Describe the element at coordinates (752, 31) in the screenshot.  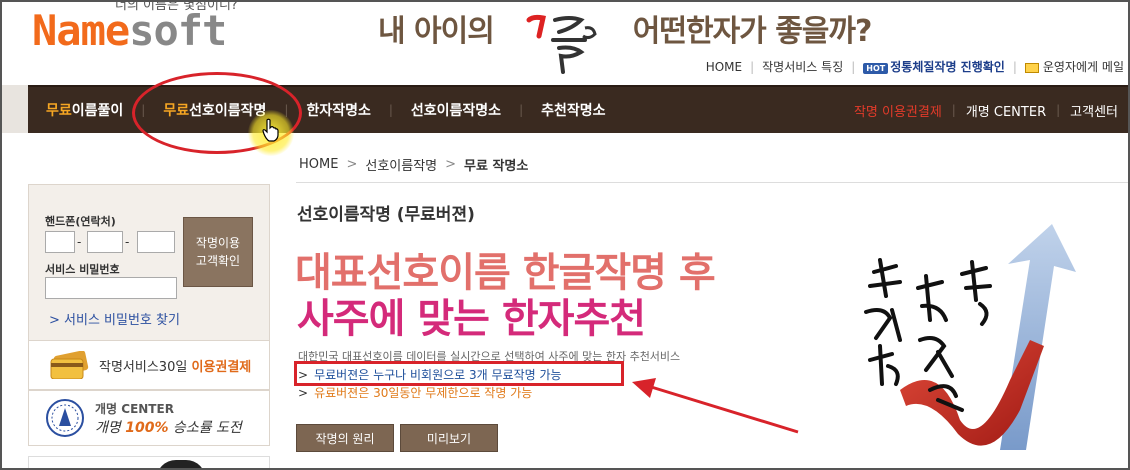
I see `headline-right: 어떤한자가 좋을까?` at that location.